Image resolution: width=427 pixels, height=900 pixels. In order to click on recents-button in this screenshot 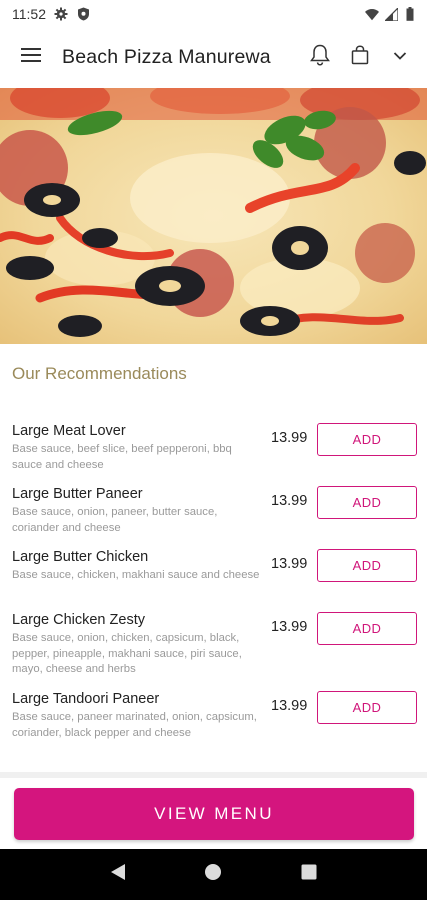, I will do `click(309, 875)`.